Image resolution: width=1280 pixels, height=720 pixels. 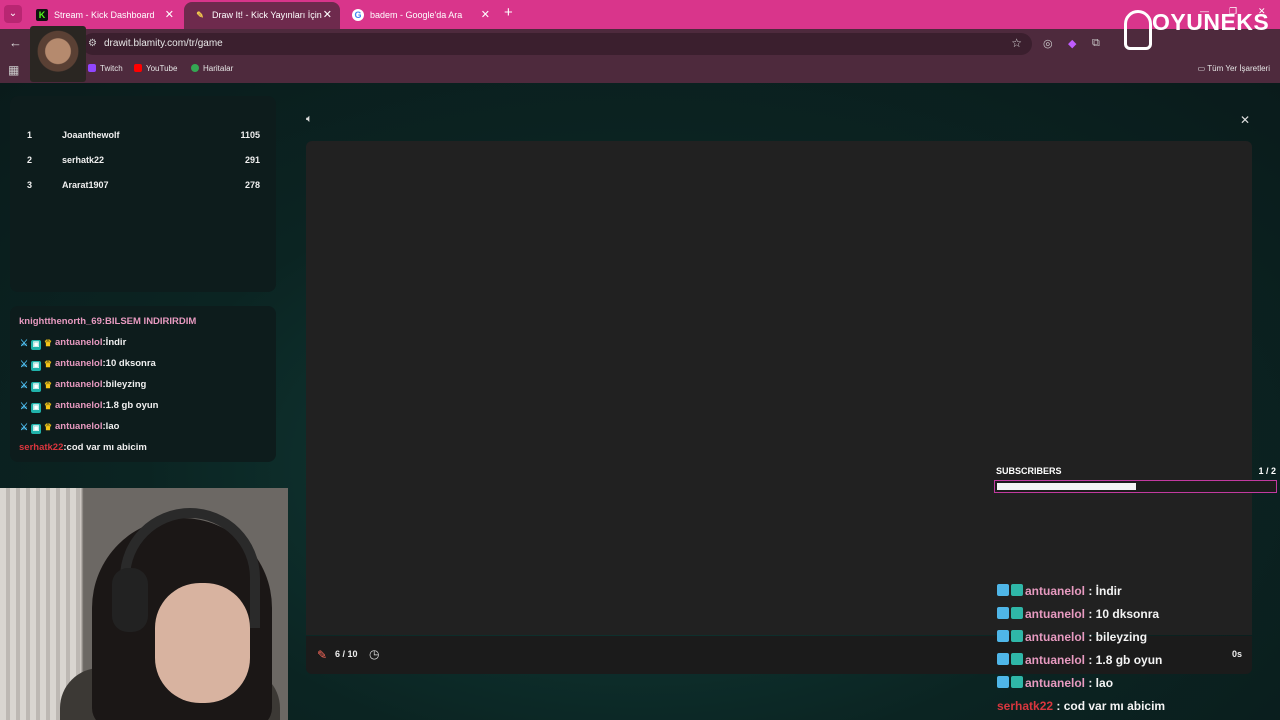 What do you see at coordinates (1079, 660) in the screenshot?
I see `overlay-chat-message: antuanelol : 1.8 gb oyun` at bounding box center [1079, 660].